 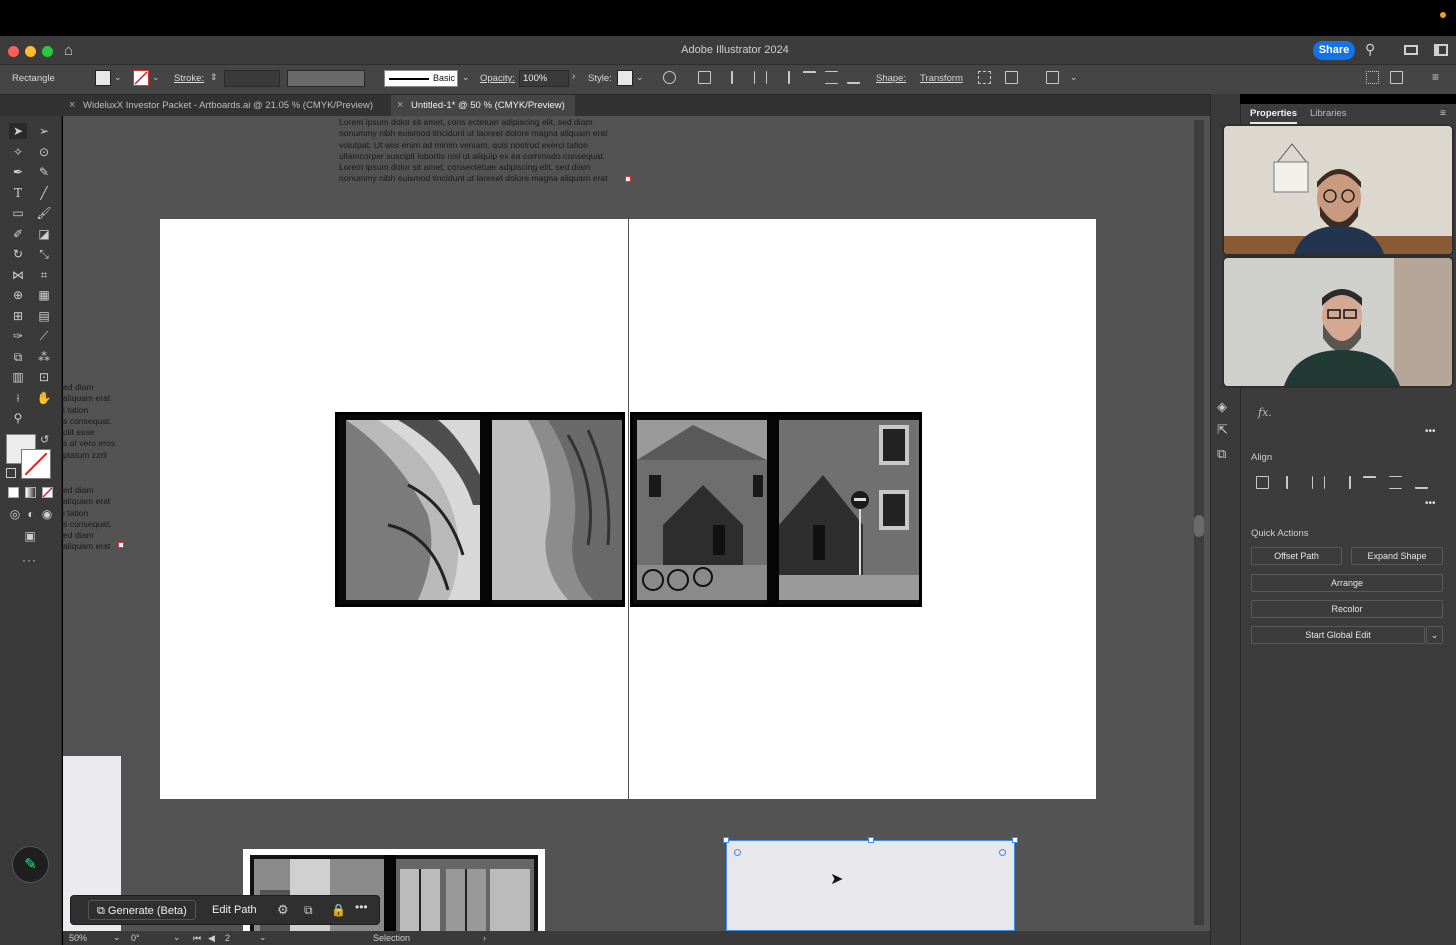 I want to click on scale-tool-icon: ⤡, so click(x=44, y=254).